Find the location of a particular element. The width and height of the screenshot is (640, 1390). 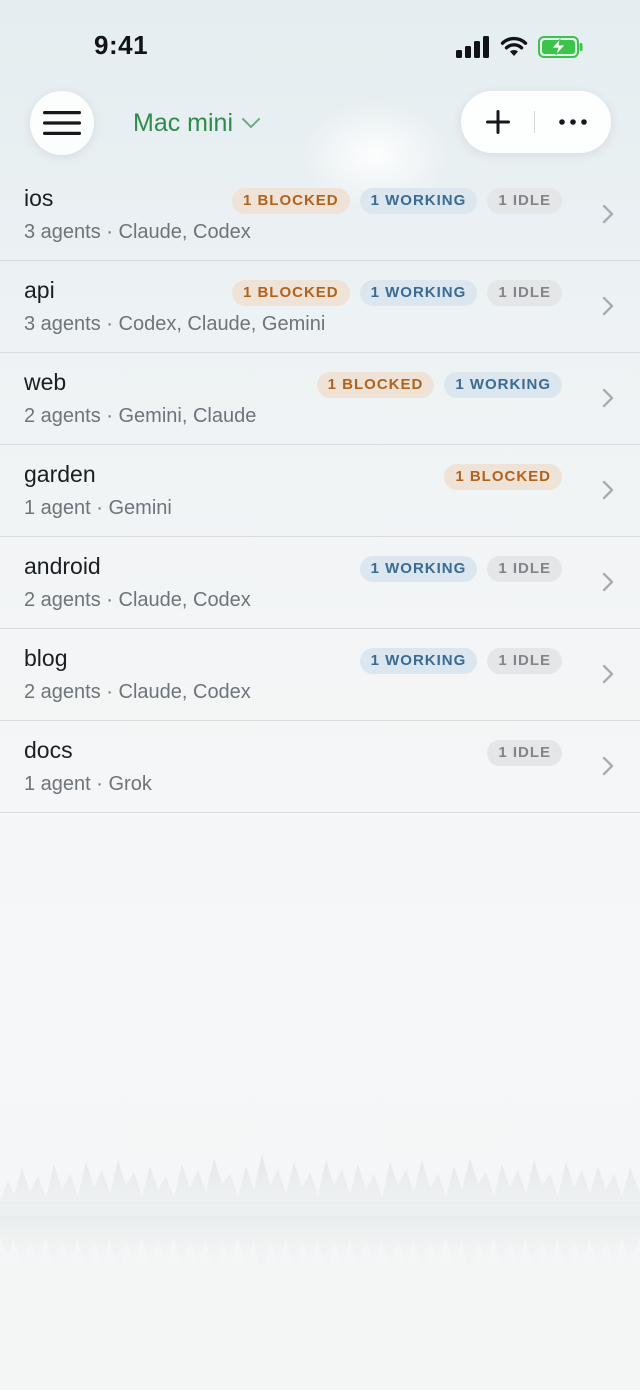

menu-button is located at coordinates (62, 123).